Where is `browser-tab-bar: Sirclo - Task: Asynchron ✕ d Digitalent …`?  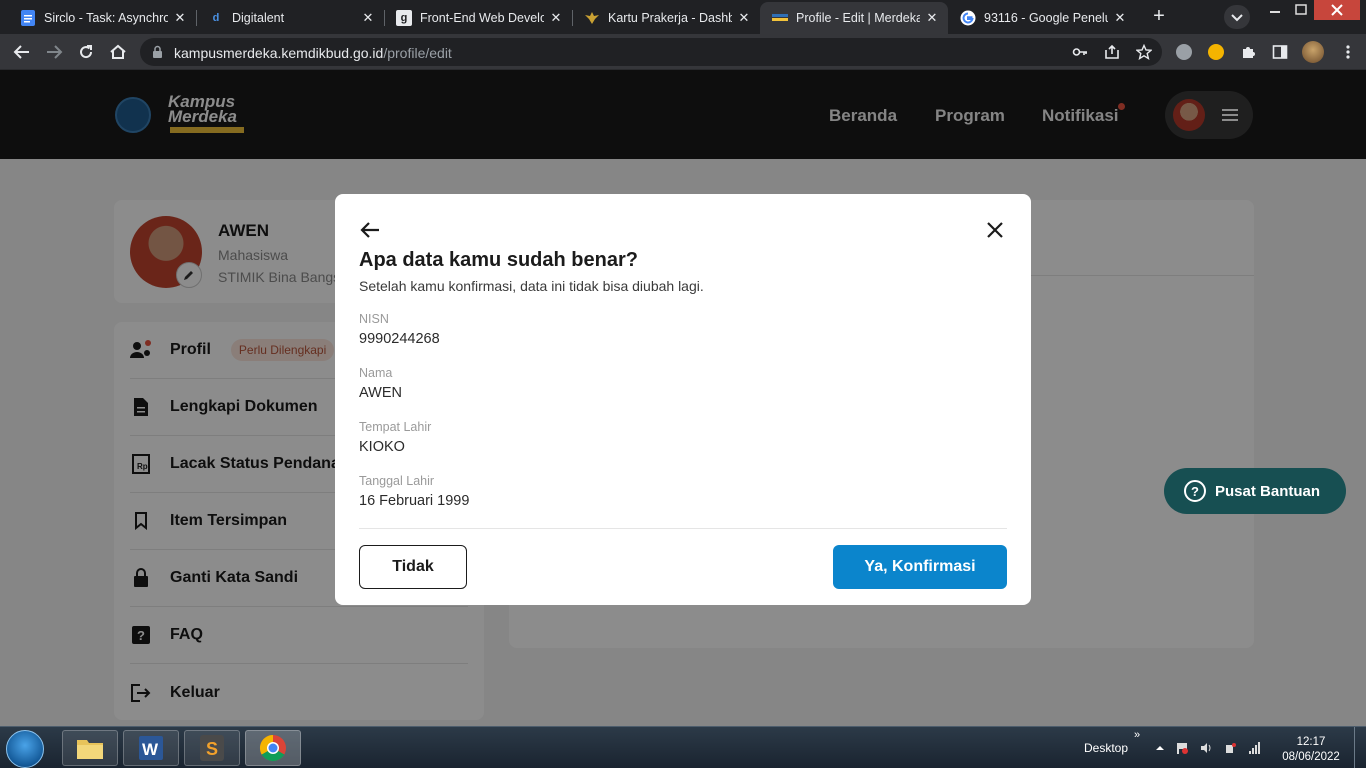 browser-tab-bar: Sirclo - Task: Asynchron ✕ d Digitalent … is located at coordinates (683, 17).